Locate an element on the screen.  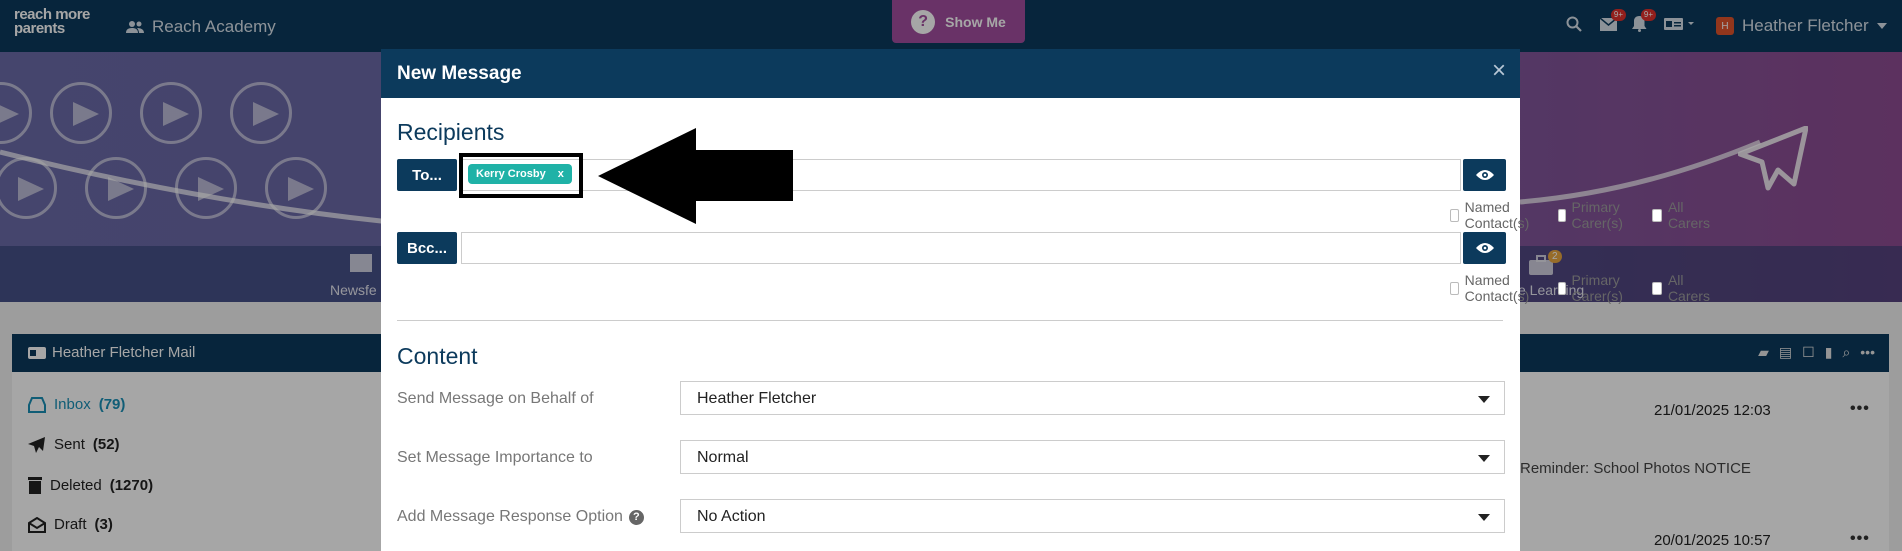
response-value: No Action is located at coordinates (731, 516).